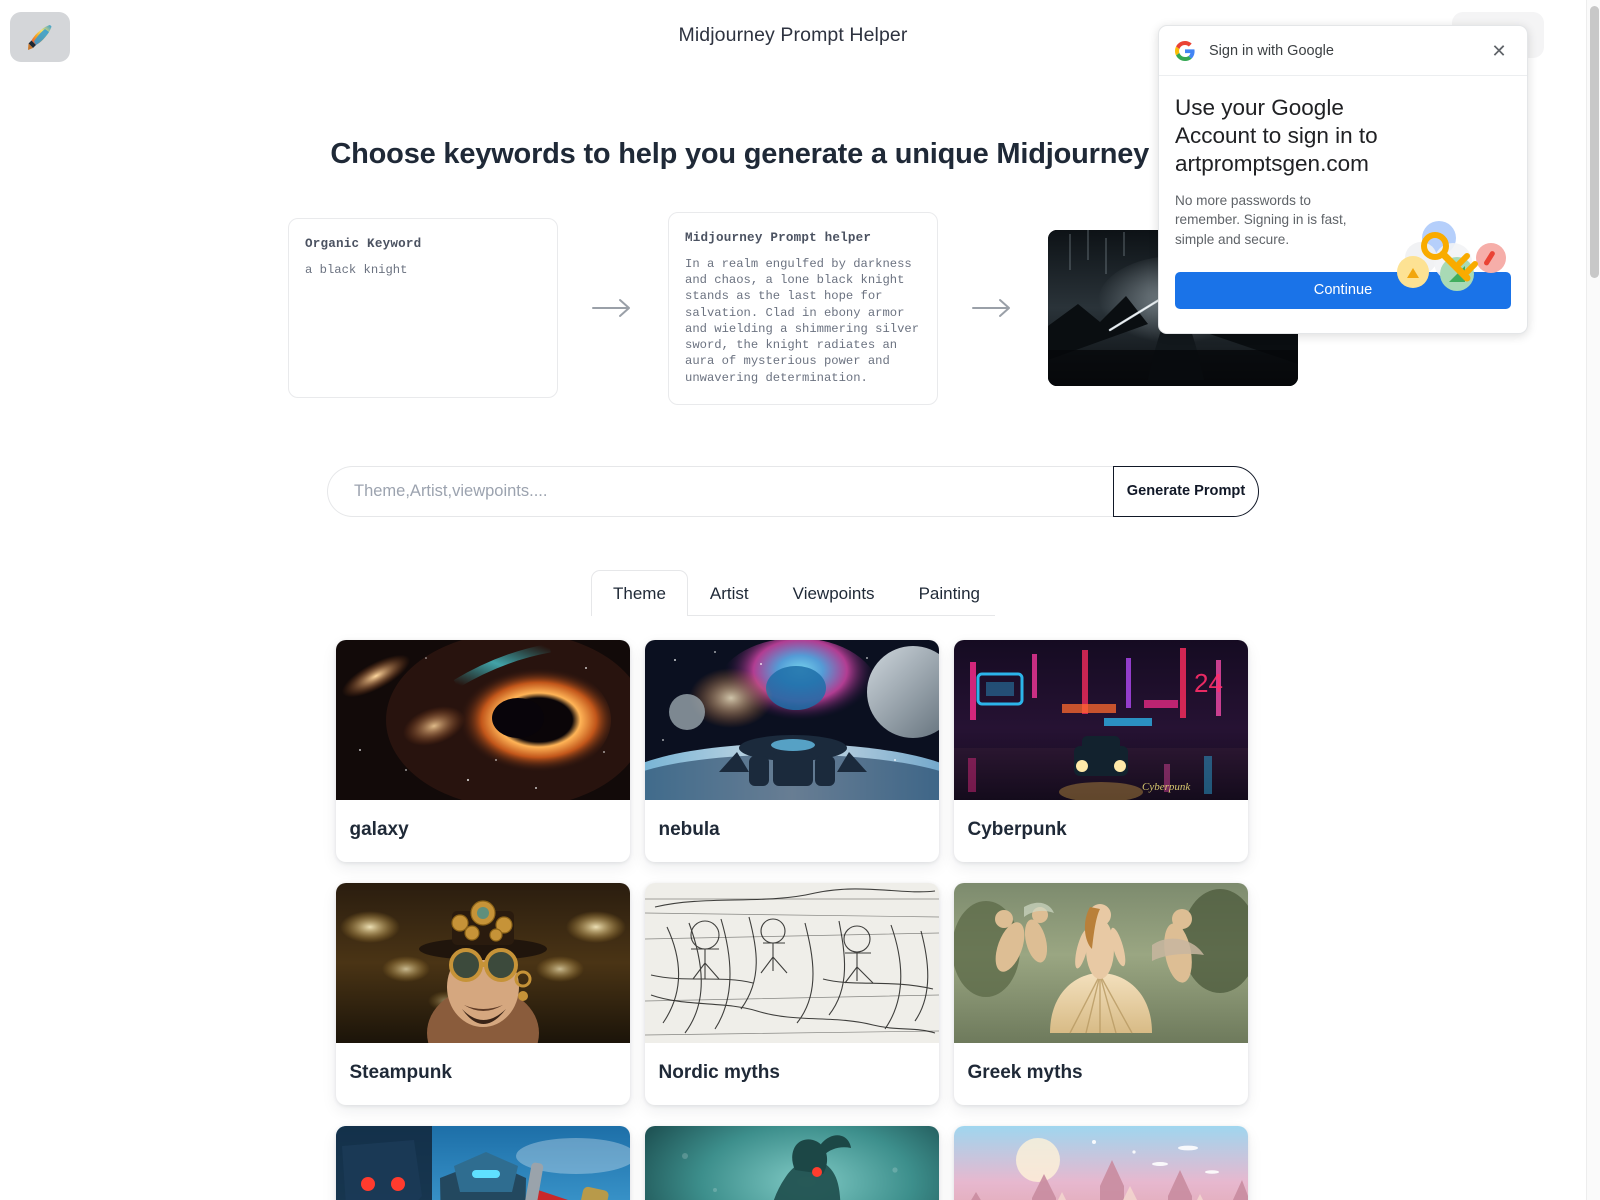  I want to click on category-tabs: Theme Artist Viewpoints Painting, so click(793, 592).